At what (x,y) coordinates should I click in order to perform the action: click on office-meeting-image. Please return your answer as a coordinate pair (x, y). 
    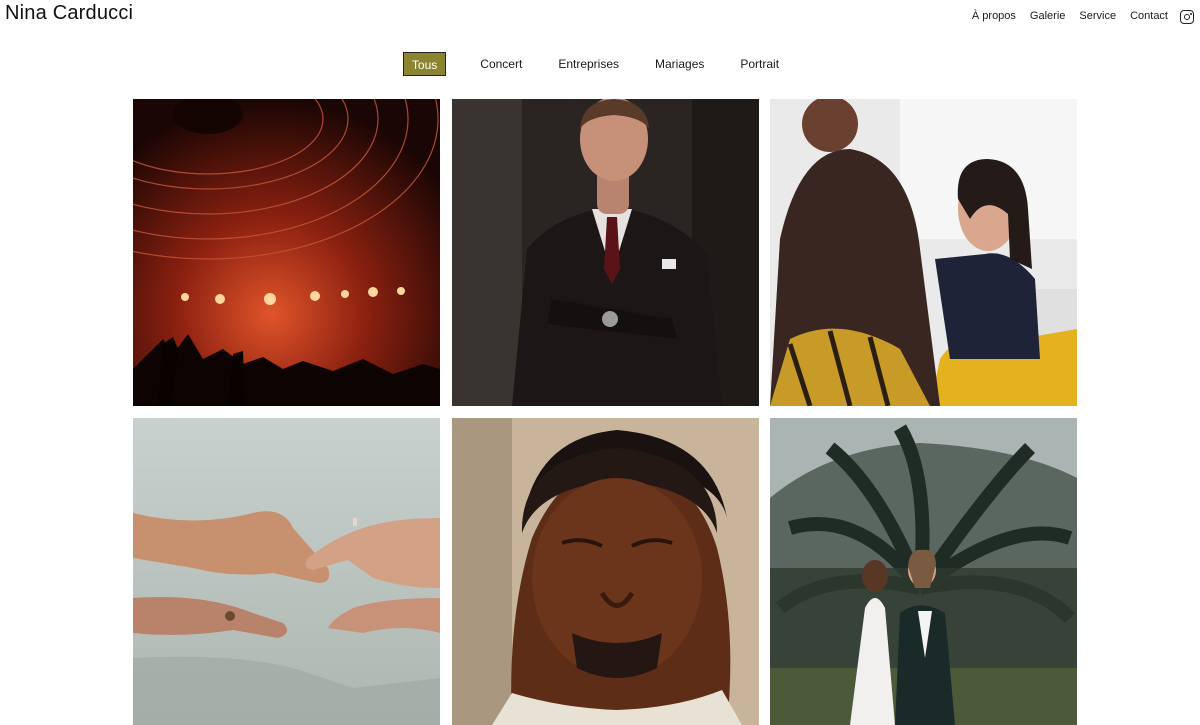
    Looking at the image, I should click on (923, 252).